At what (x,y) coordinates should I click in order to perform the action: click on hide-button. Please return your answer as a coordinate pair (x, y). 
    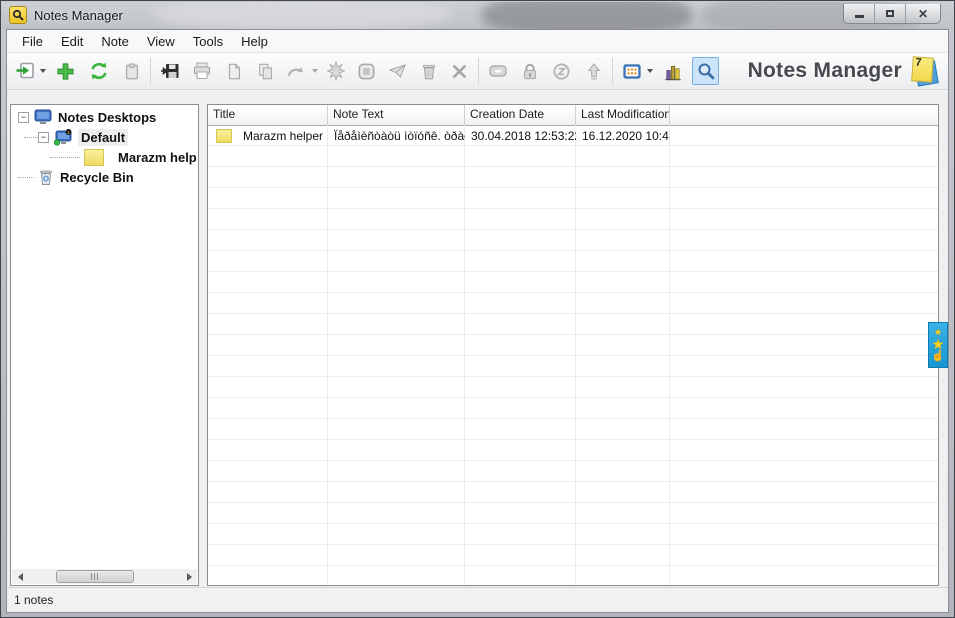
    Looking at the image, I should click on (497, 71).